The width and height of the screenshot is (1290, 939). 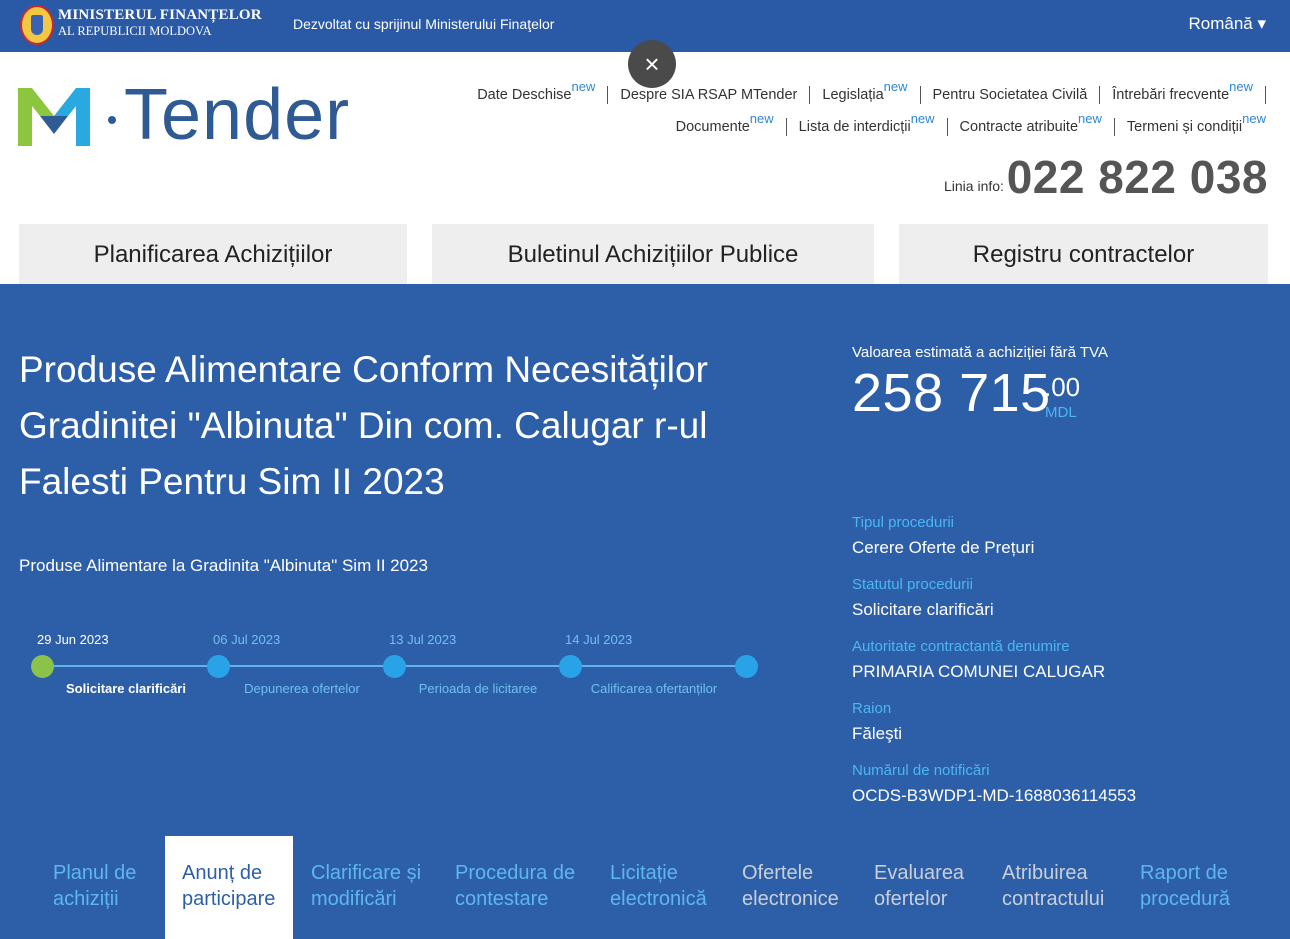 I want to click on district-label: Raion, so click(x=872, y=708).